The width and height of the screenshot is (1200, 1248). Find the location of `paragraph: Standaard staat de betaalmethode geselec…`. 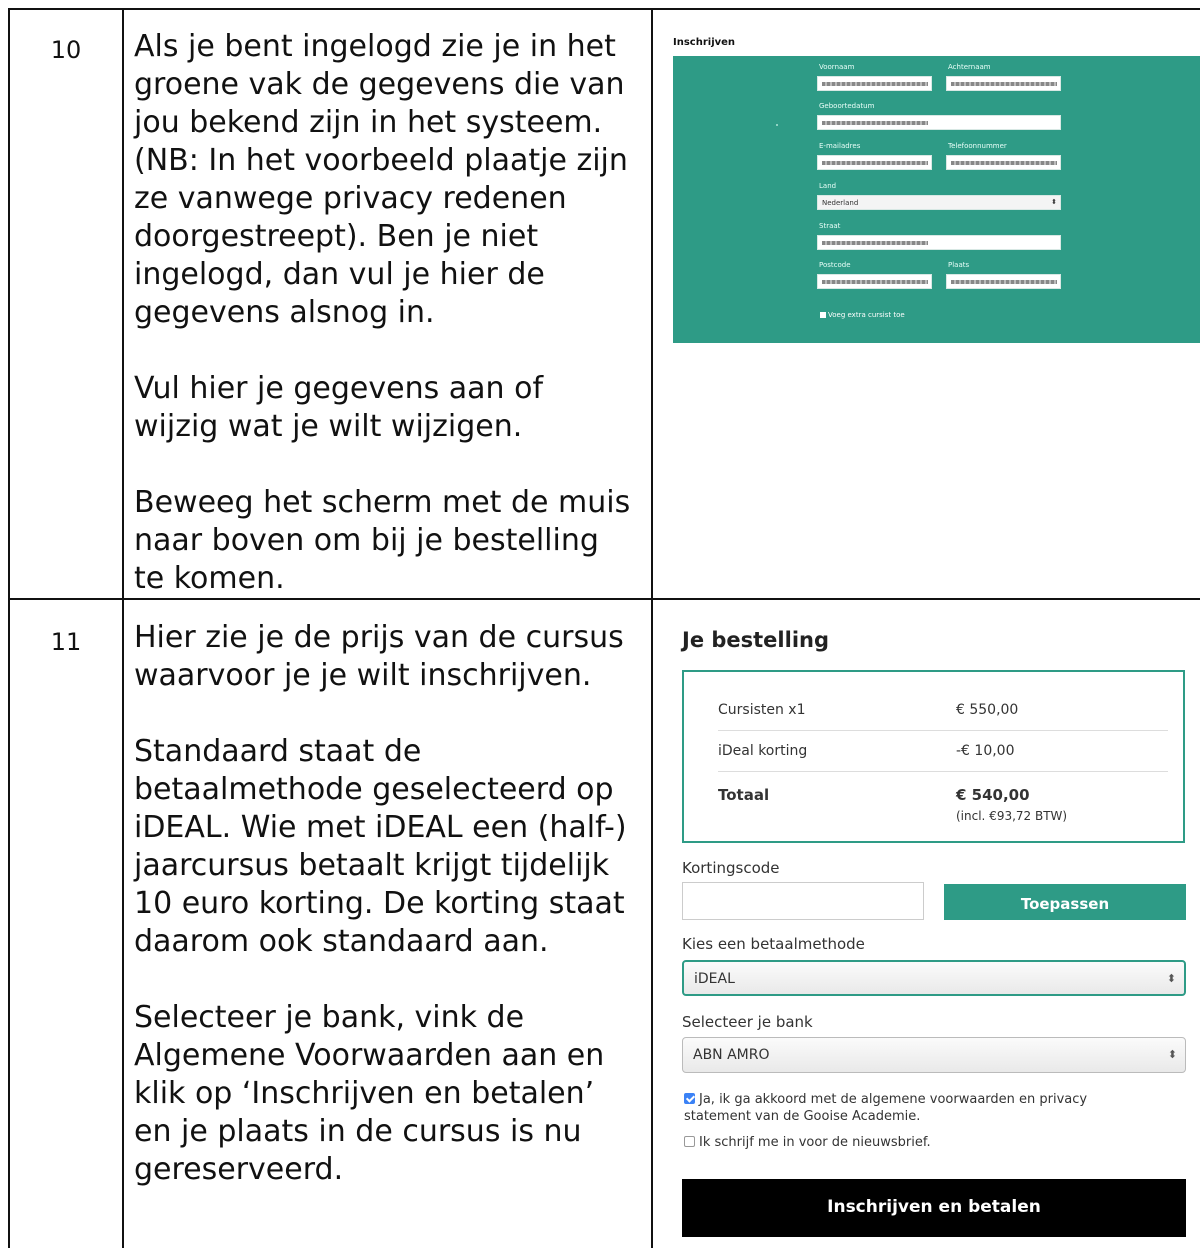

paragraph: Standaard staat de betaalmethode geselec… is located at coordinates (380, 846).